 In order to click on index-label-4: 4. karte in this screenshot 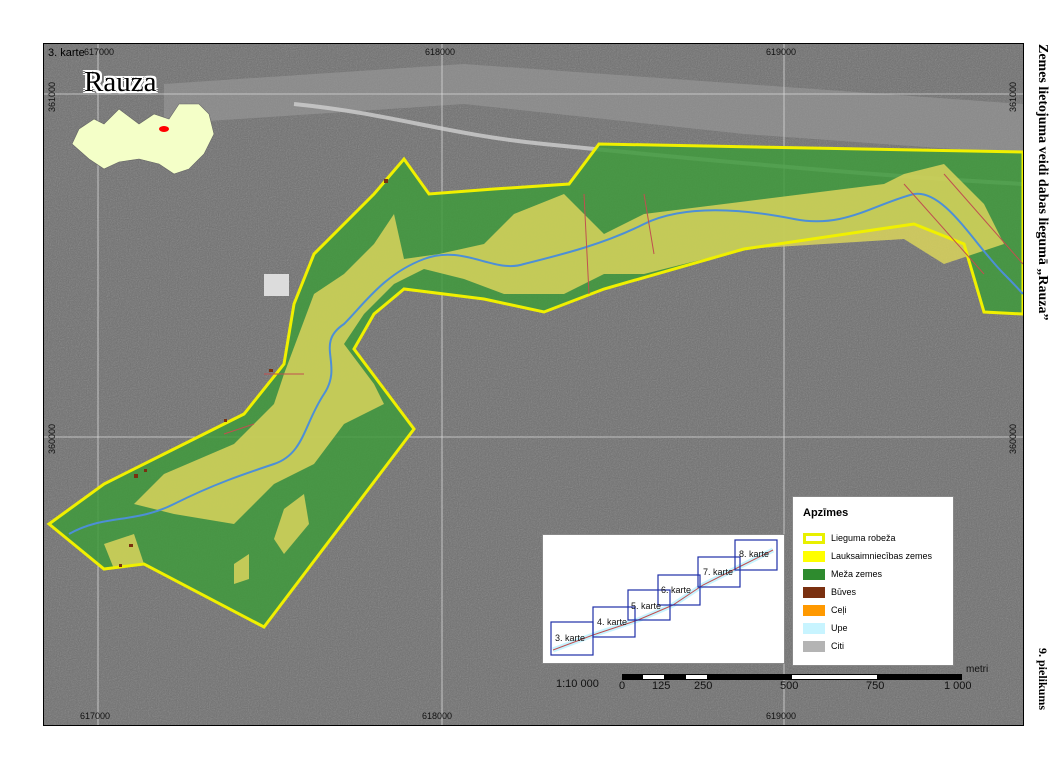, I will do `click(612, 622)`.